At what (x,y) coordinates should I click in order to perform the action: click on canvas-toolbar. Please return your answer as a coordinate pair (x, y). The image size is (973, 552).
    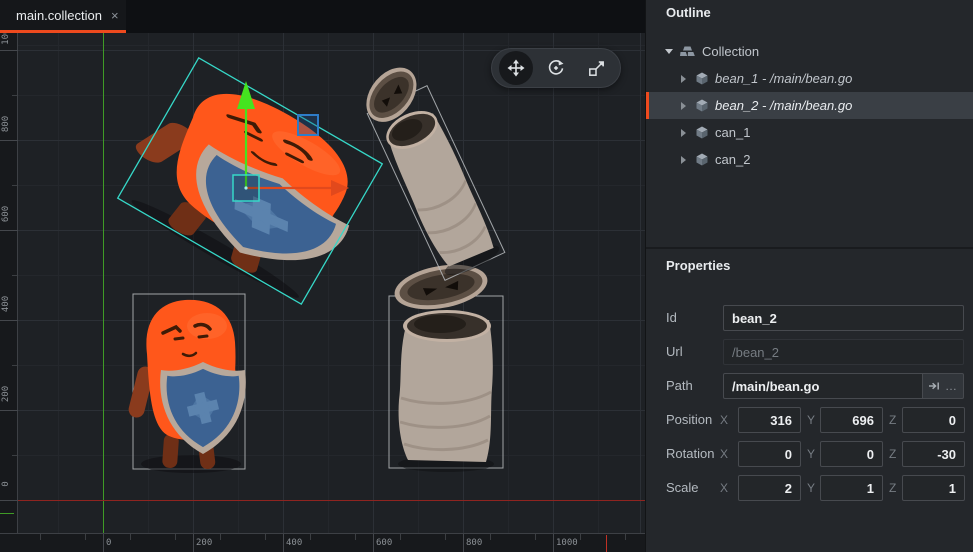
    Looking at the image, I should click on (556, 68).